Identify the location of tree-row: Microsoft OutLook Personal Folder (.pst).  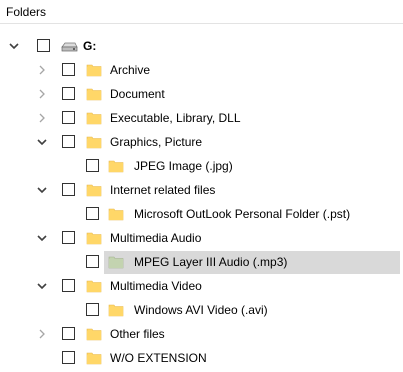
(201, 214).